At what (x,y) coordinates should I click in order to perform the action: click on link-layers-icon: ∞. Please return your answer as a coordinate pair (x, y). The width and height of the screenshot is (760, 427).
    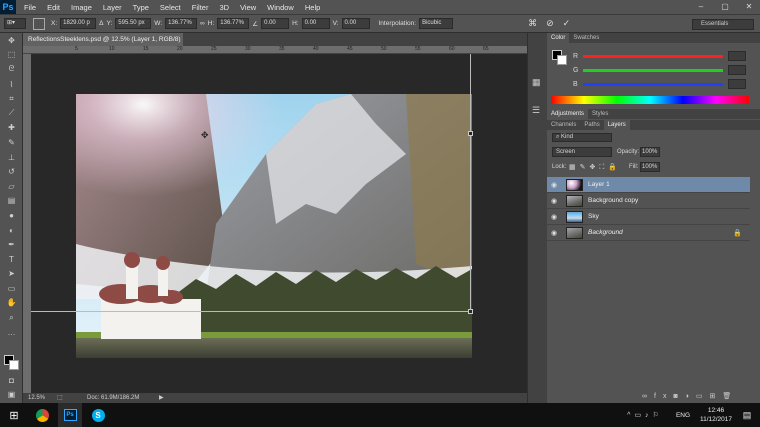
    Looking at the image, I should click on (648, 396).